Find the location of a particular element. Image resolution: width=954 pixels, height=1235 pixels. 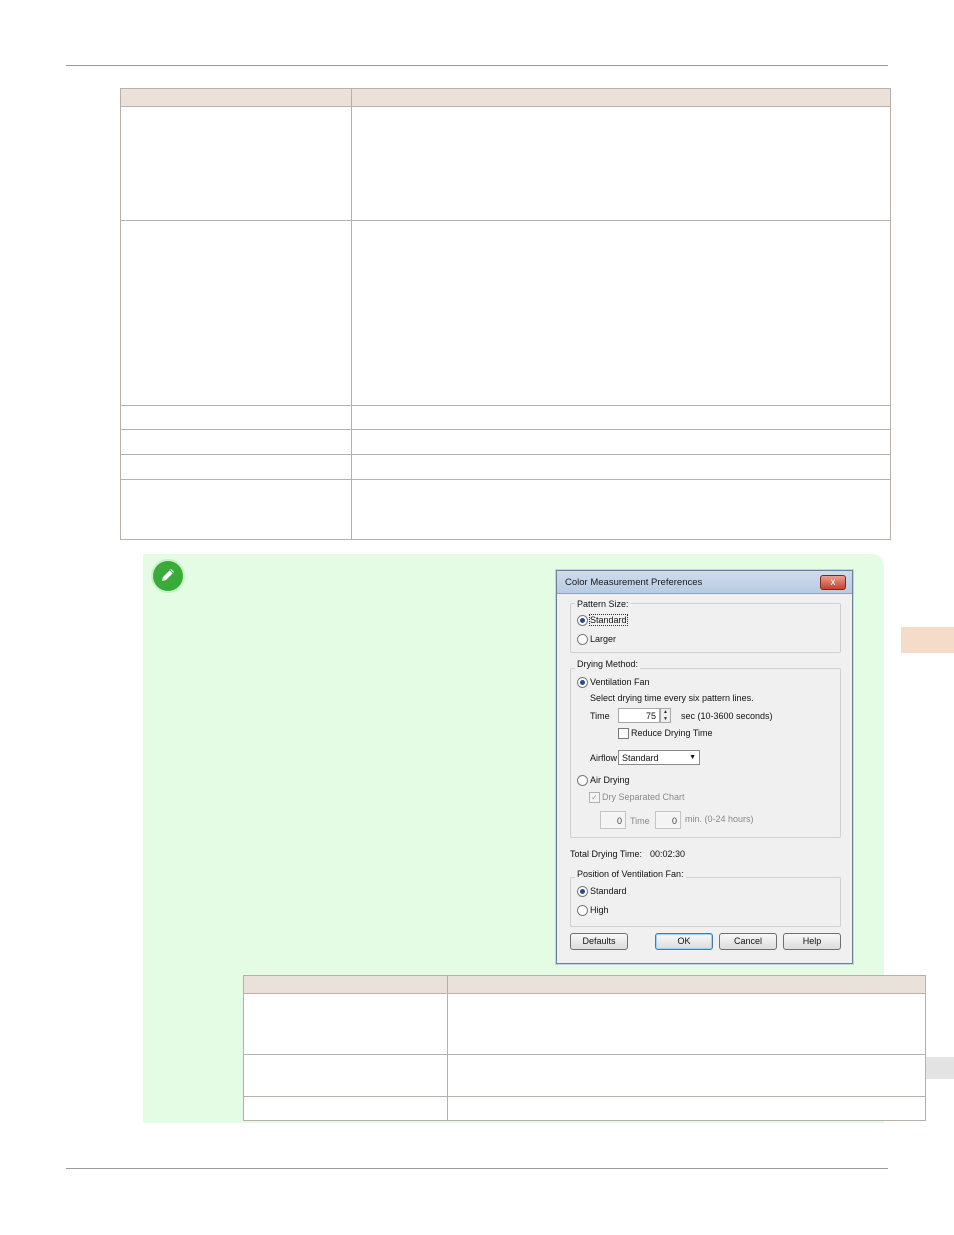

defaults-button: Defaults is located at coordinates (599, 941).